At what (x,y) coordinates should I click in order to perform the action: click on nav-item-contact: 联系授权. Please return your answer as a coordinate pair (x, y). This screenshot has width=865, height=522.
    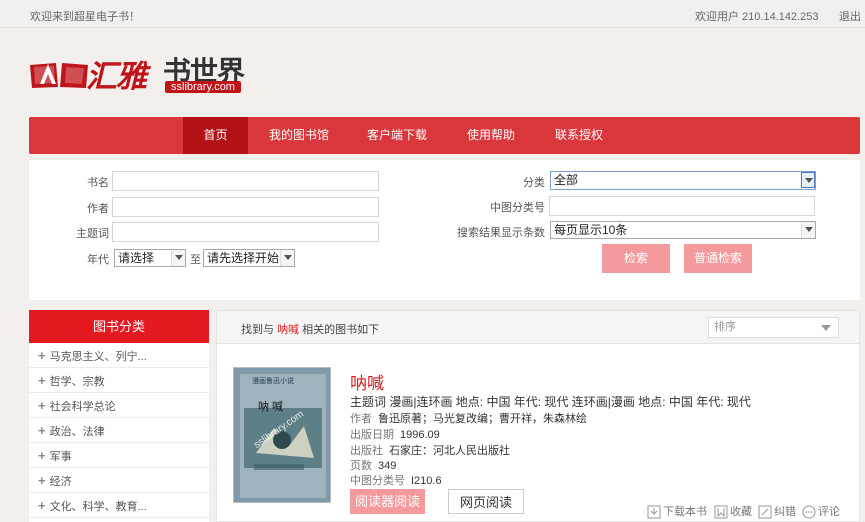
    Looking at the image, I should click on (579, 135).